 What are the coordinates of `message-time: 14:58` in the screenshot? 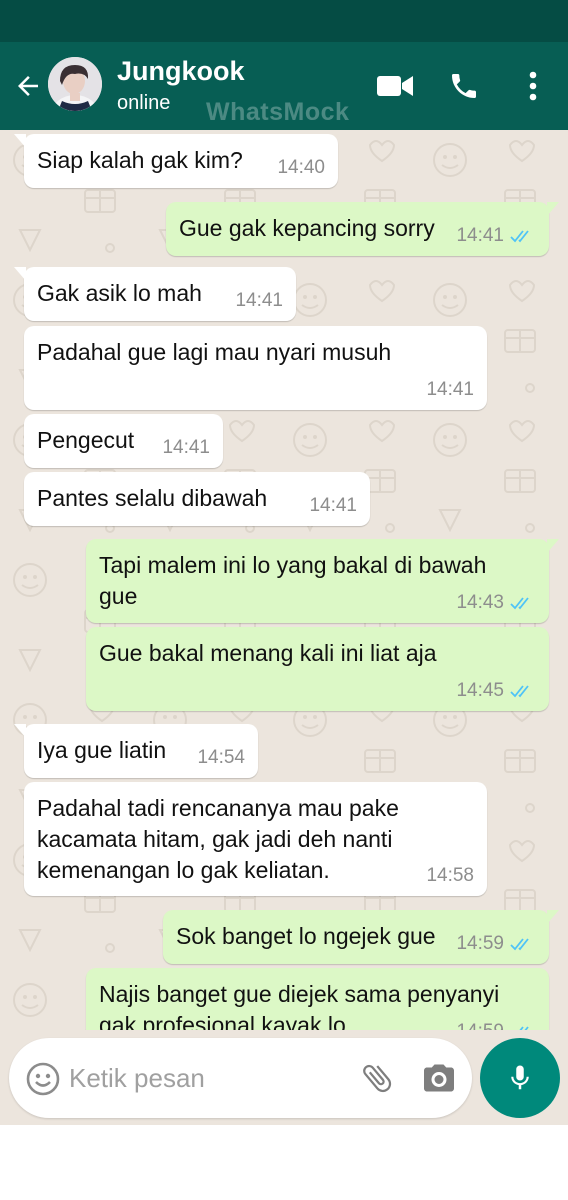 It's located at (450, 875).